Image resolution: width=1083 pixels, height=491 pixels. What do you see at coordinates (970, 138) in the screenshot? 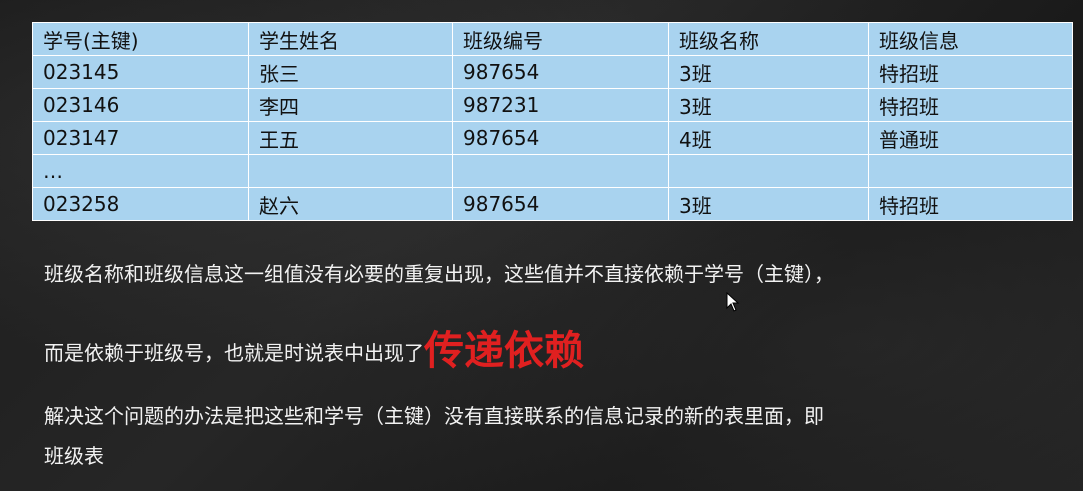
I see `table-cell: 普通班` at bounding box center [970, 138].